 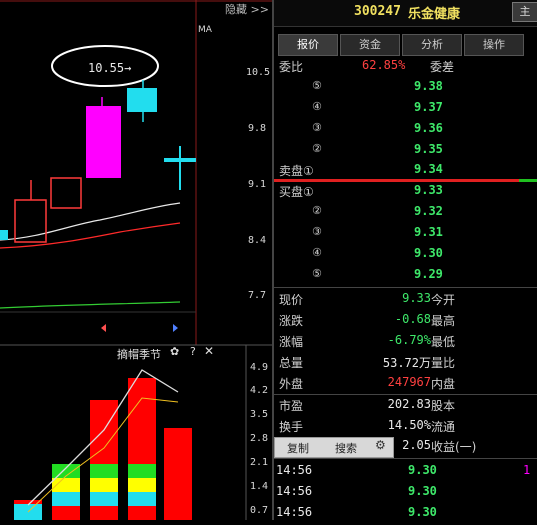 What do you see at coordinates (291, 406) in the screenshot?
I see `stat-label: 市盈` at bounding box center [291, 406].